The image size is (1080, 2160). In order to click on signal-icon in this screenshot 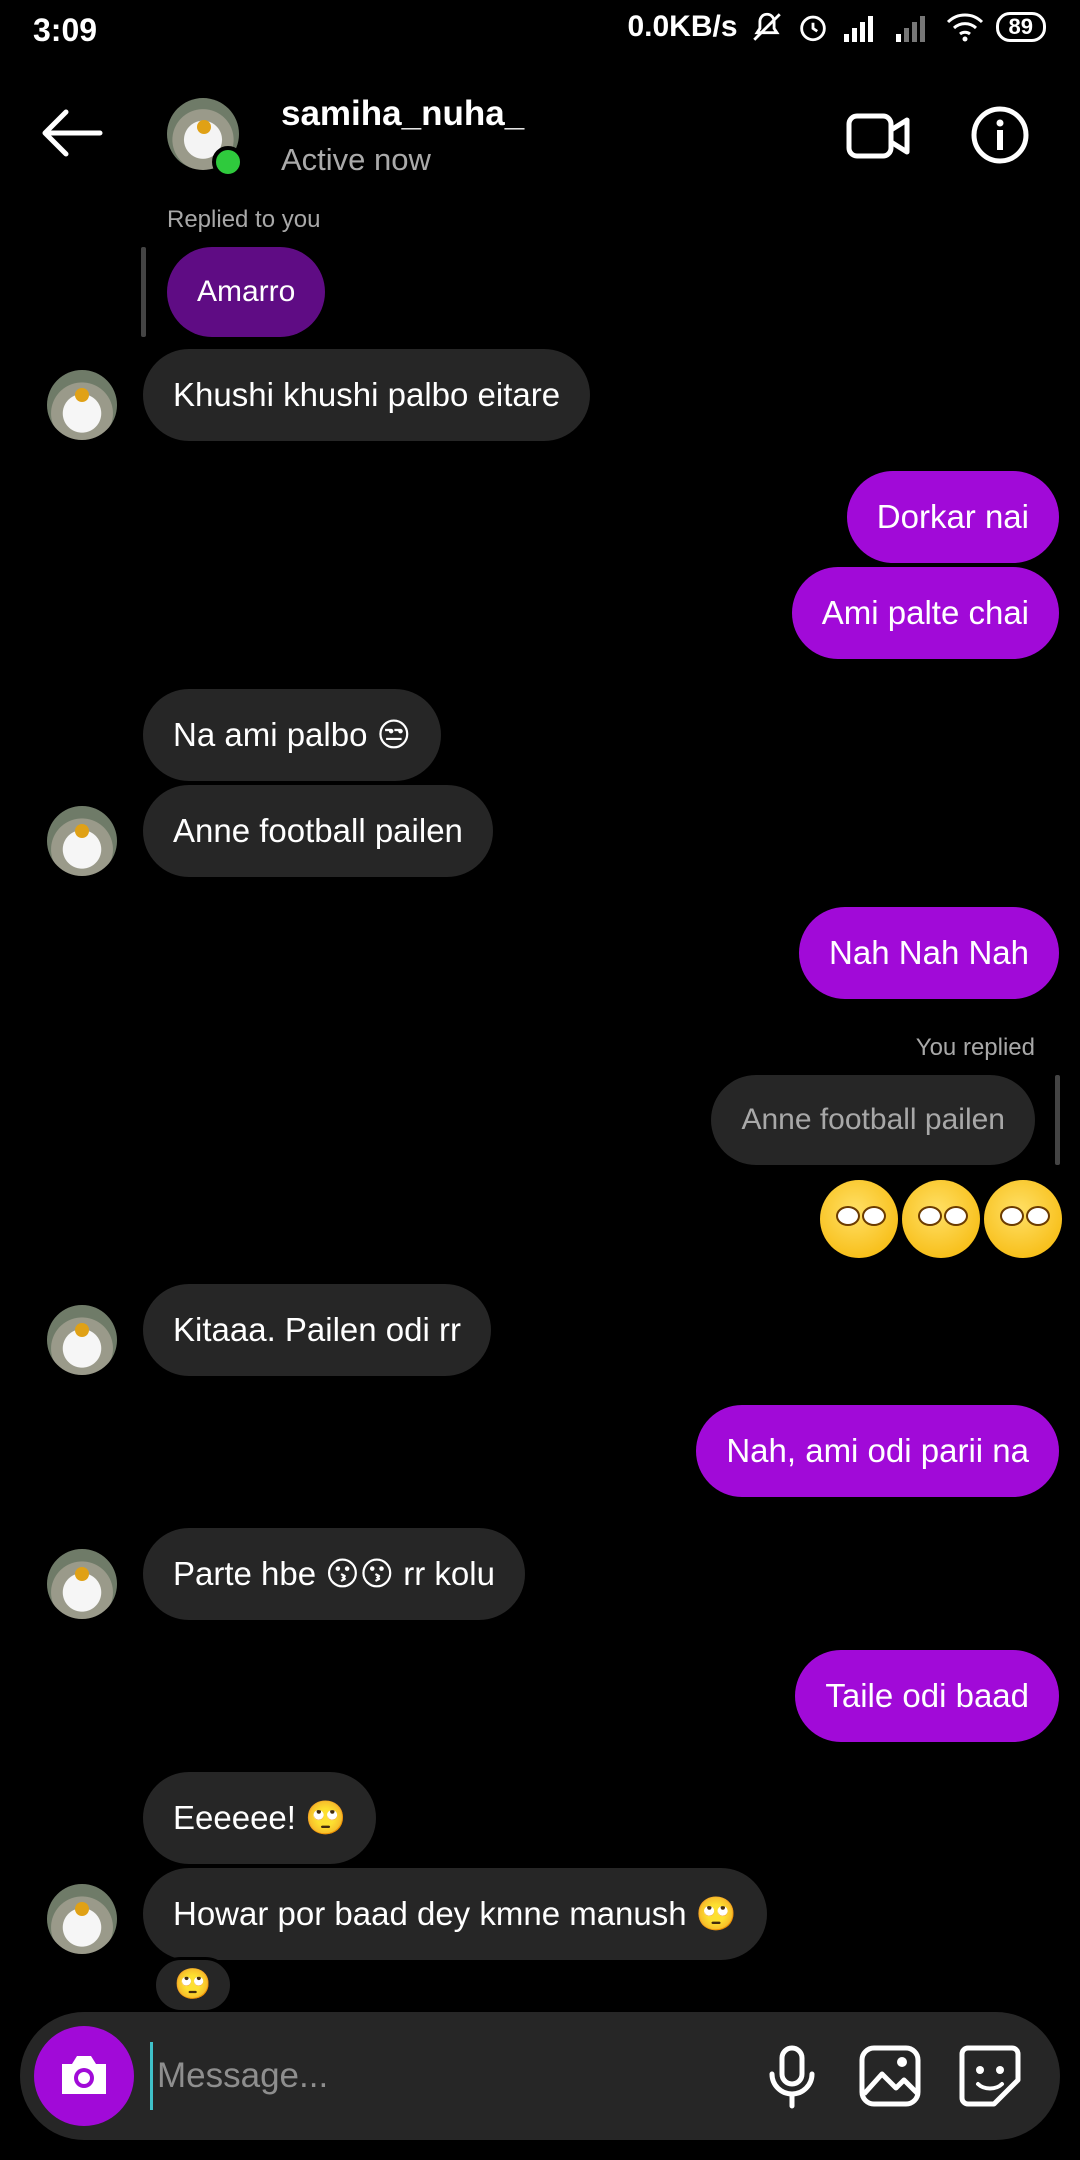, I will do `click(858, 29)`.